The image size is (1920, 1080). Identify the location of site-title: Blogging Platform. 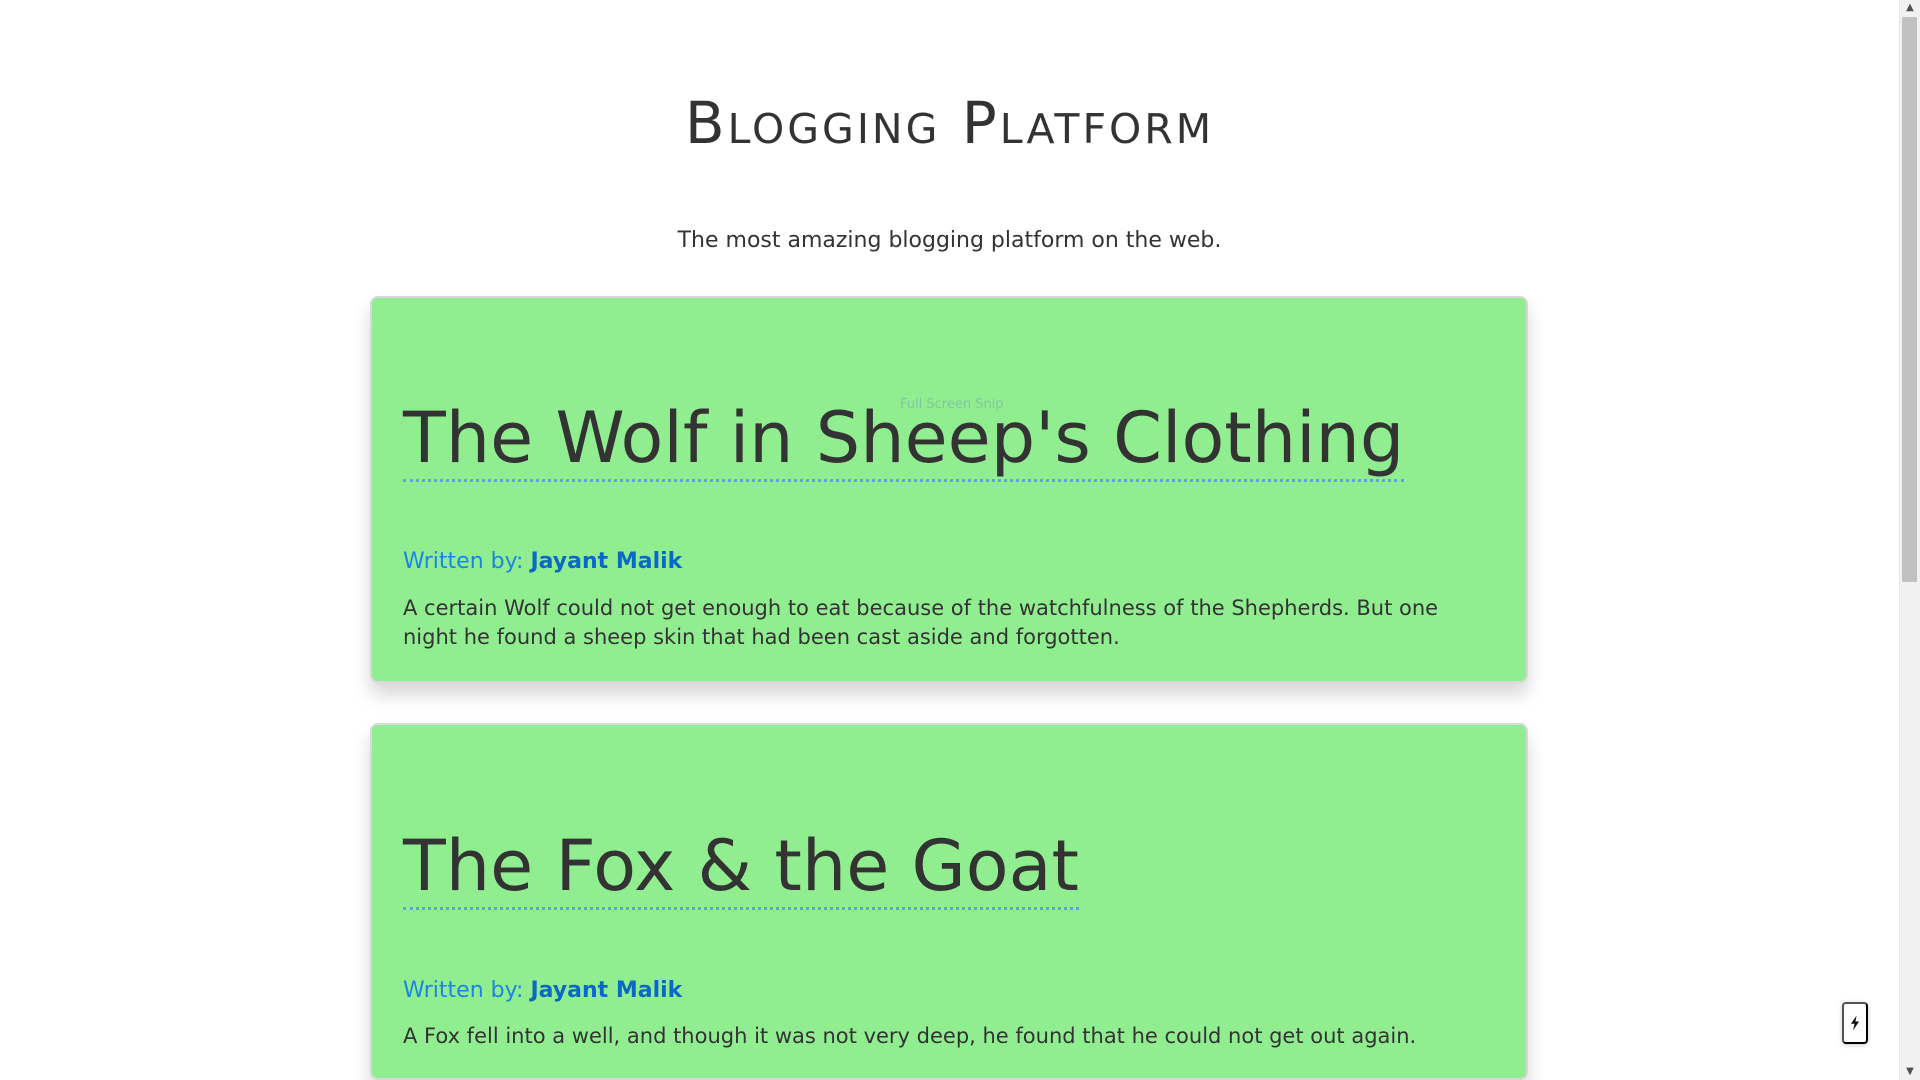
(949, 123).